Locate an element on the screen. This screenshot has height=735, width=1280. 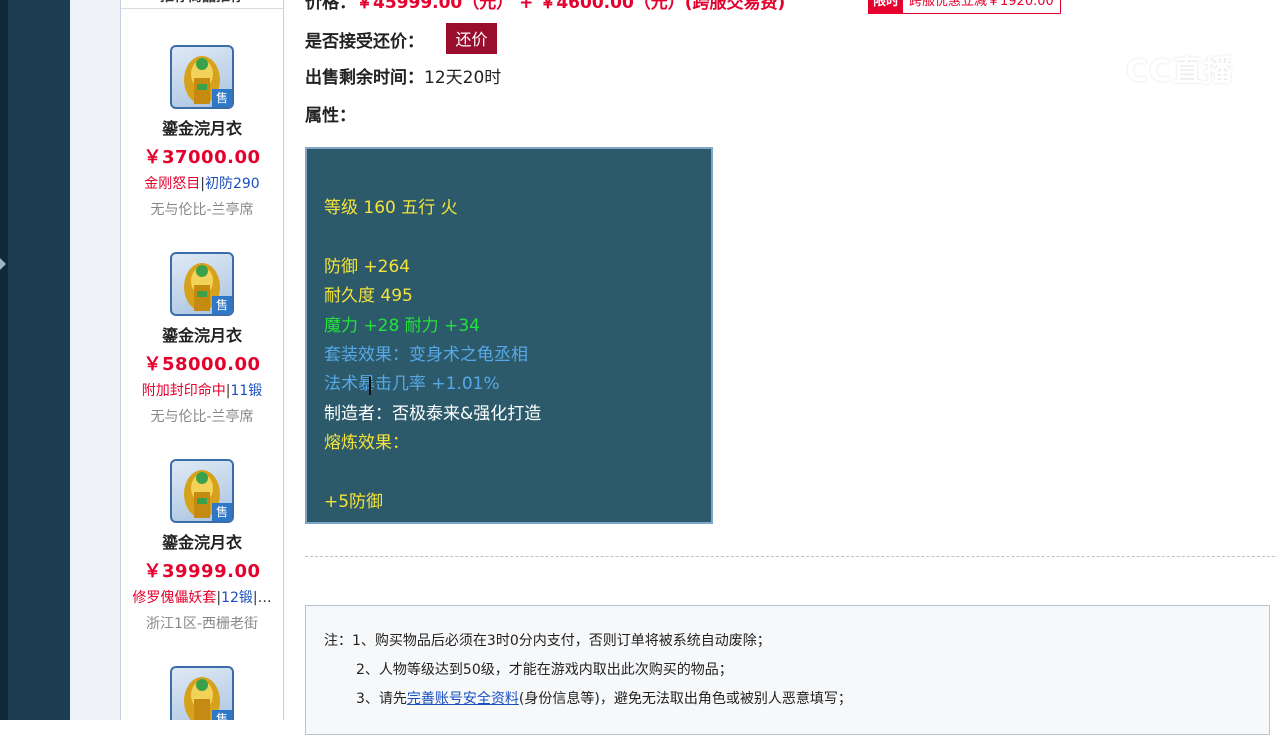
watermark-text: CC直播 is located at coordinates (1180, 71).